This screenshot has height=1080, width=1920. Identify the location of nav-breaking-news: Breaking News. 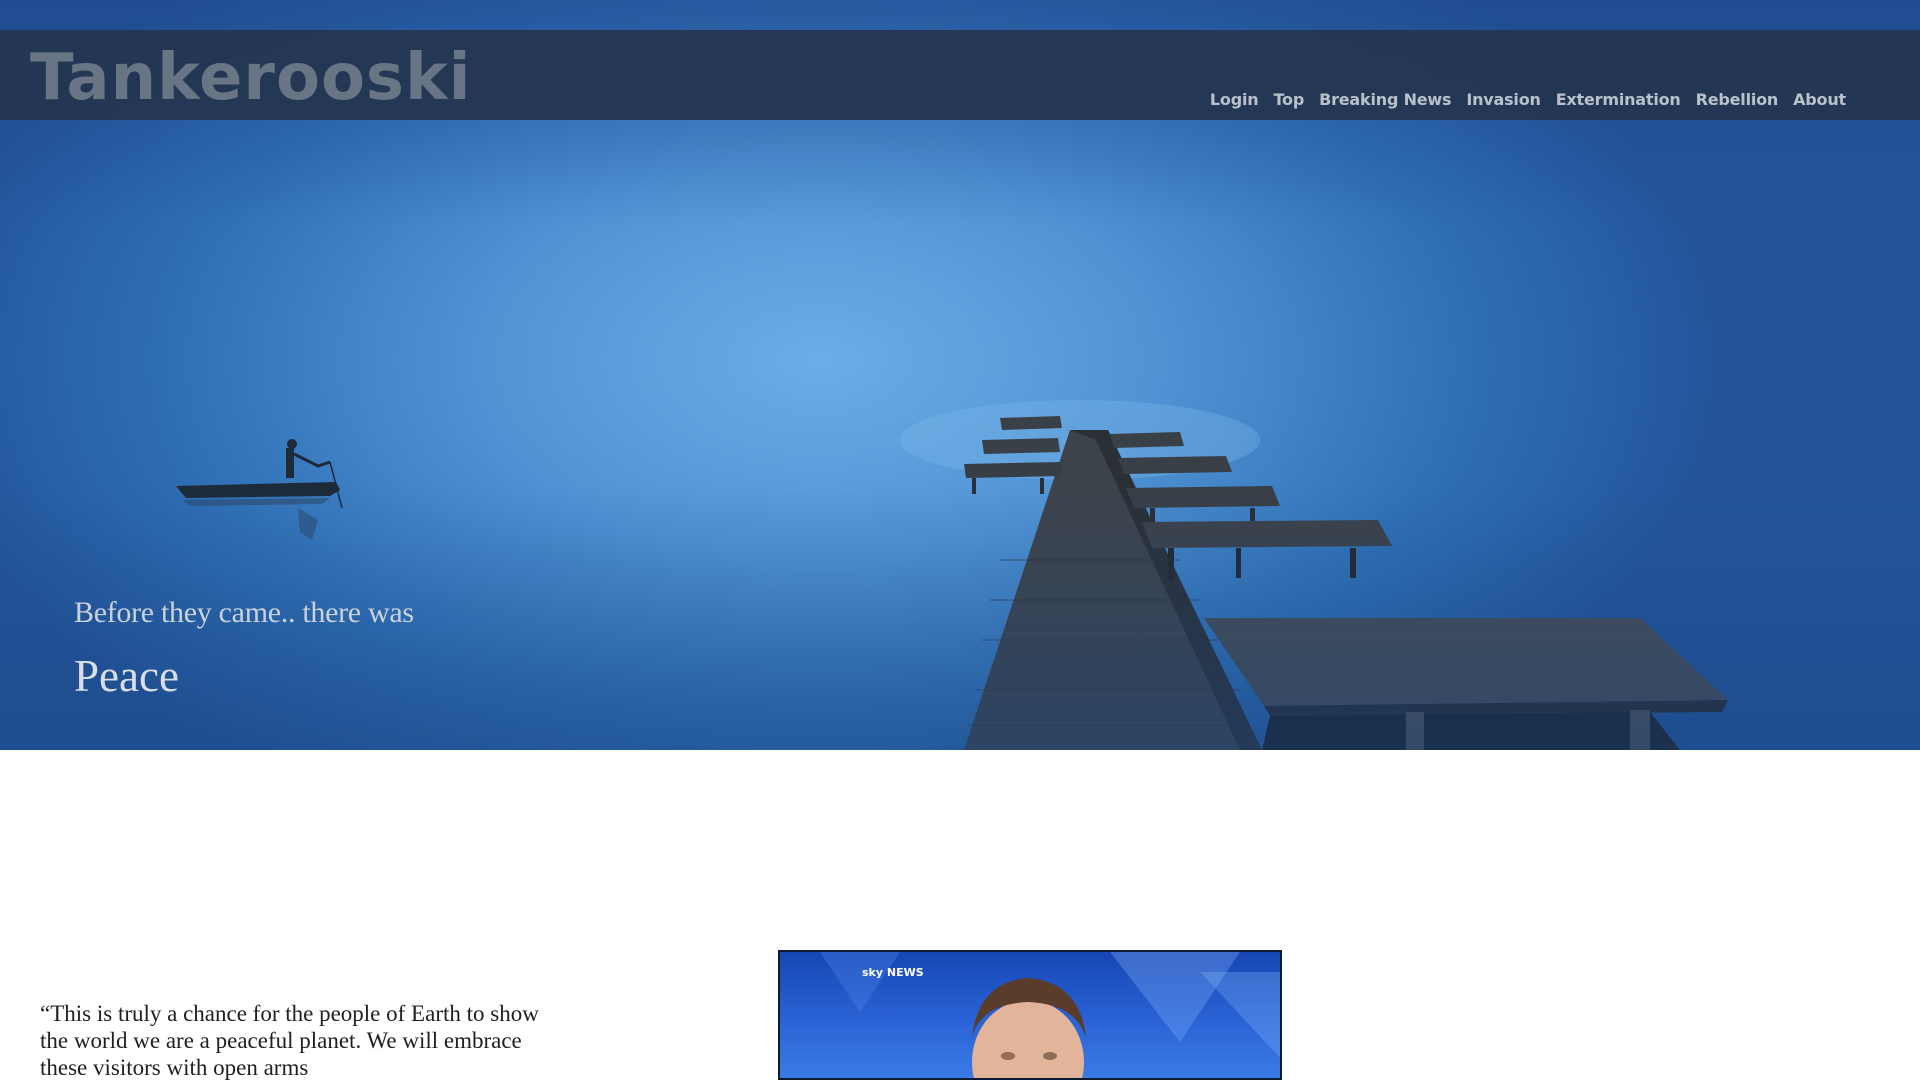
(1385, 99).